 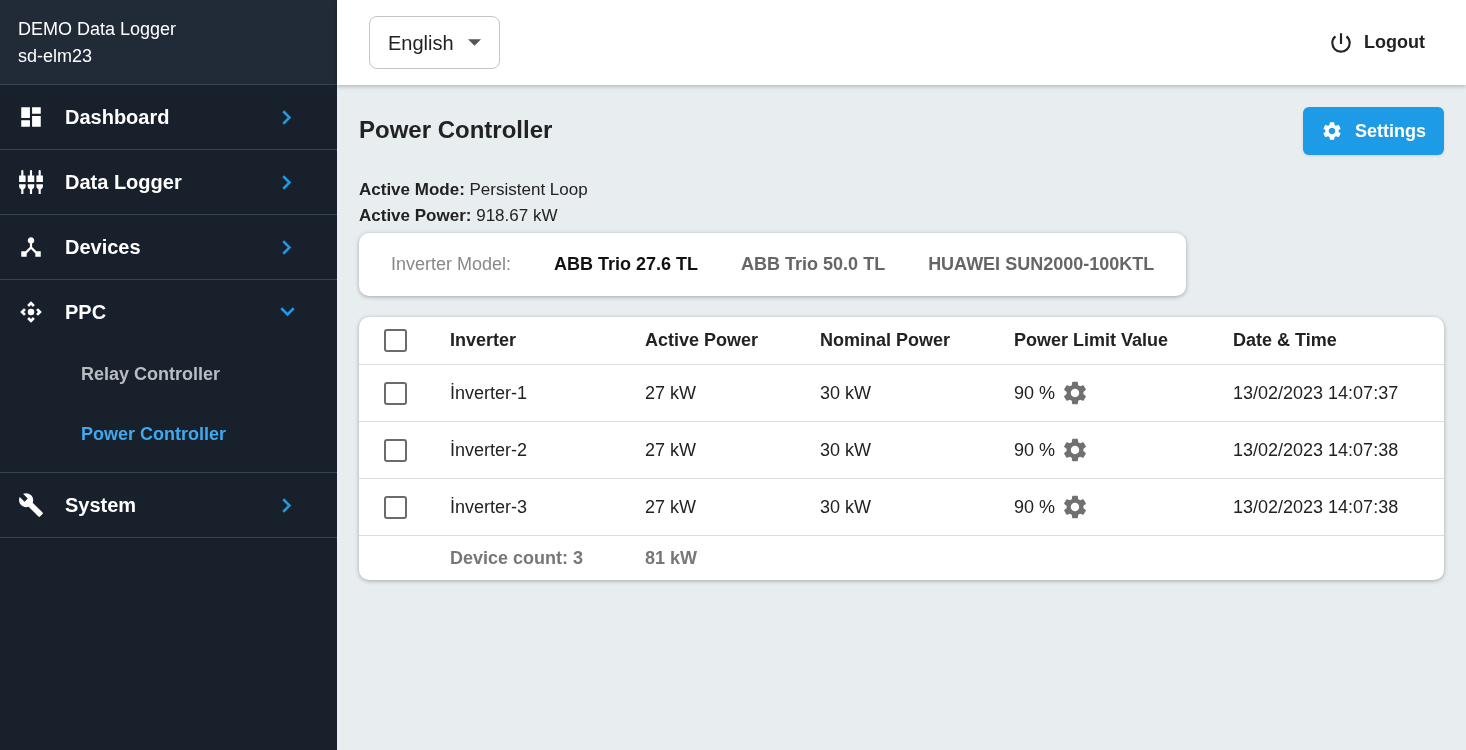 I want to click on page-title: Power Controller, so click(x=456, y=130).